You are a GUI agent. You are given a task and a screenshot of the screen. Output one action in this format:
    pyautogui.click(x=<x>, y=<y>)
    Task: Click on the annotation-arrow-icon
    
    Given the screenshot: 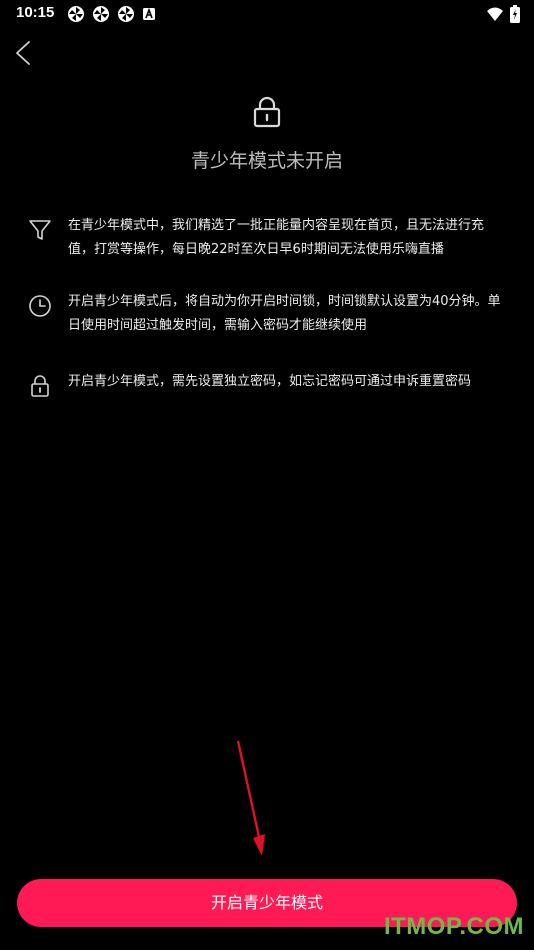 What is the action you would take?
    pyautogui.click(x=250, y=798)
    